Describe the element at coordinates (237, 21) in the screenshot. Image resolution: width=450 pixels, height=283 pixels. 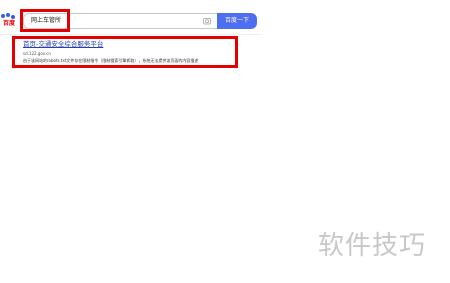
I see `search-button: 百度一下` at that location.